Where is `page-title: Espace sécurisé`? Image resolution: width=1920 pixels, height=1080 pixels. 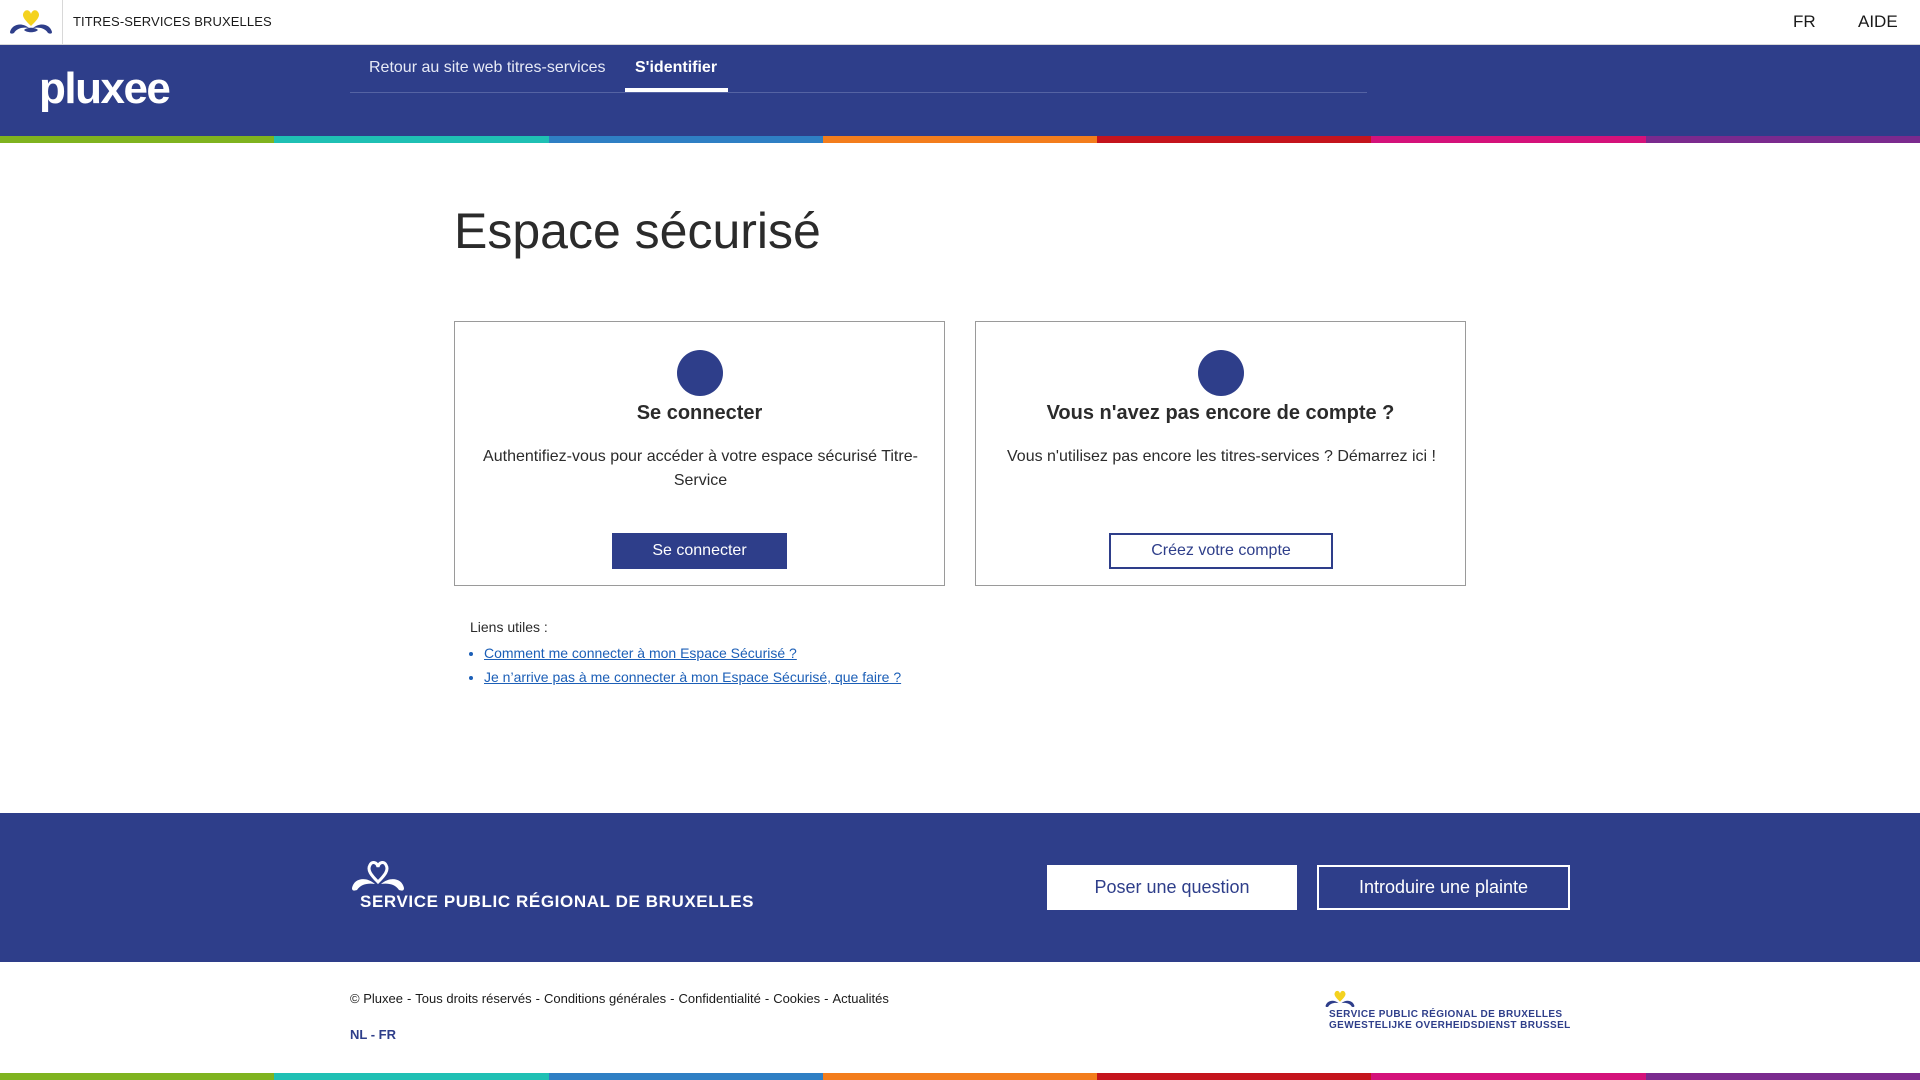 page-title: Espace sécurisé is located at coordinates (637, 231).